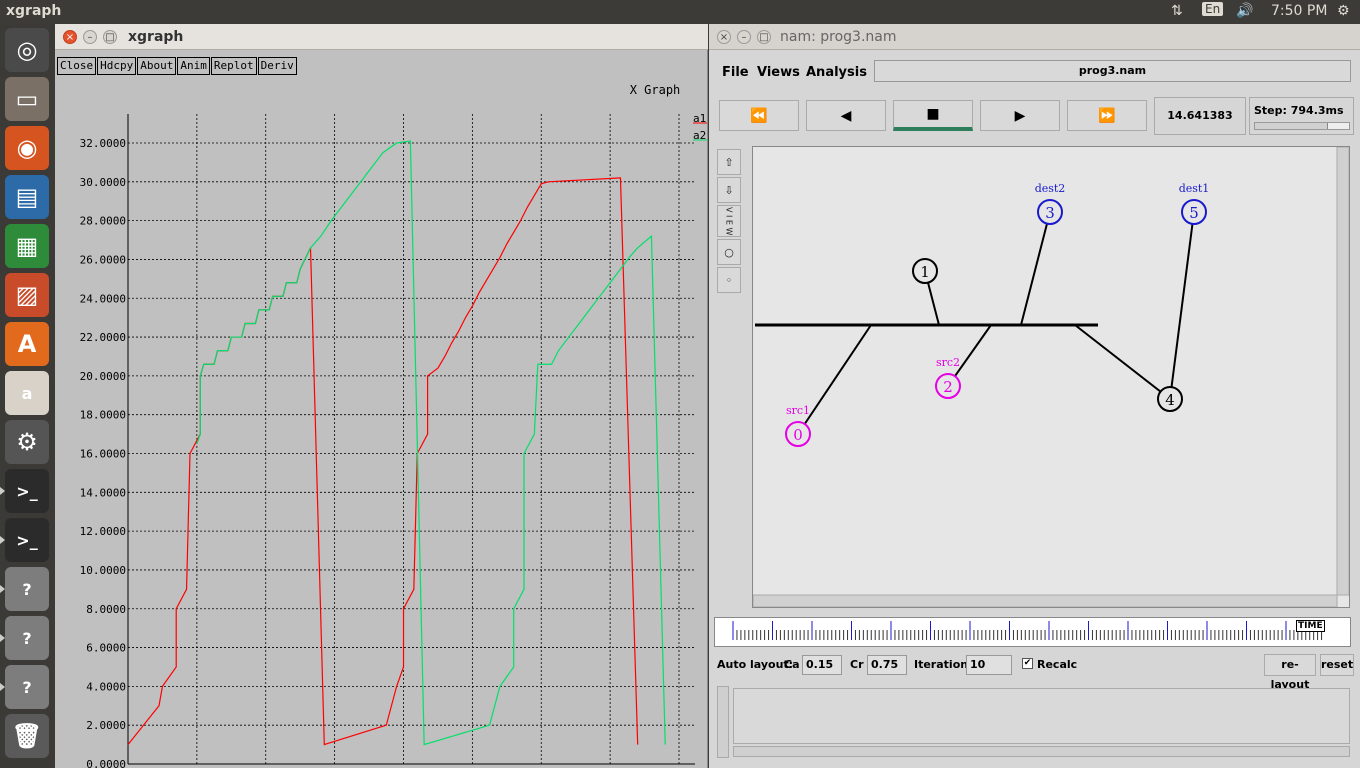 This screenshot has height=768, width=1360. Describe the element at coordinates (1290, 672) in the screenshot. I see `relayout-button: re-layout` at that location.